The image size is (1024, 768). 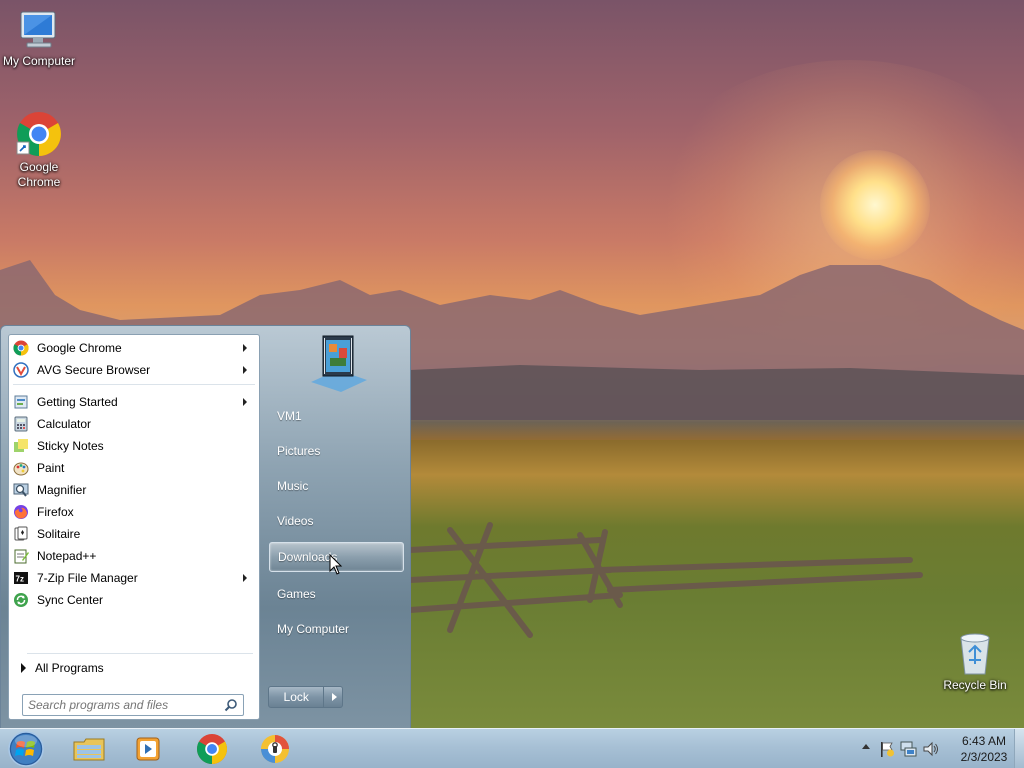 I want to click on mouse-cursor-icon, so click(x=336, y=564).